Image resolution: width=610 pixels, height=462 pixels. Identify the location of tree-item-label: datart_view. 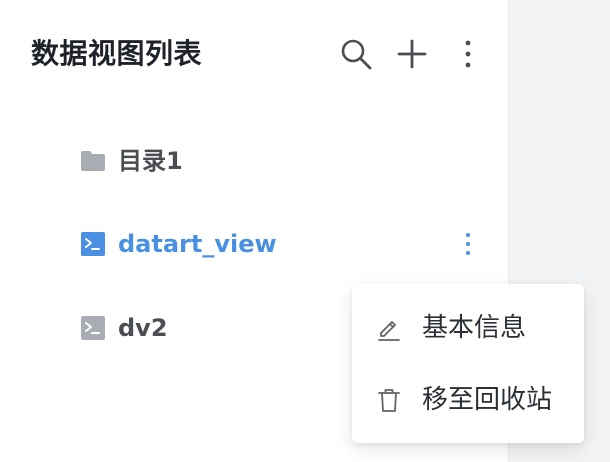
(197, 244).